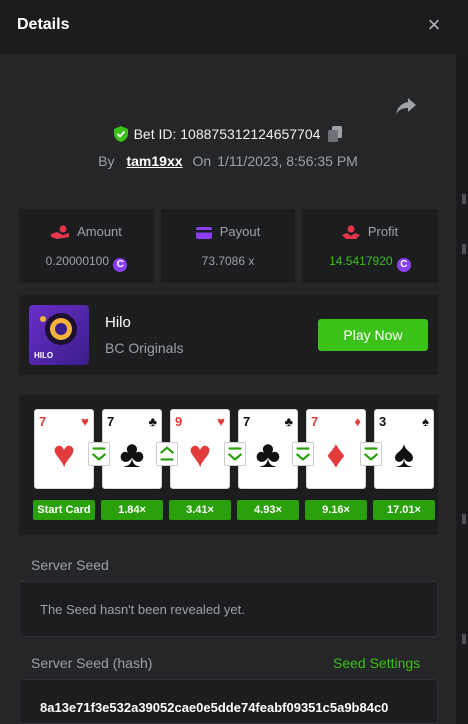  What do you see at coordinates (228, 335) in the screenshot?
I see `game-card: HILO Hilo BC Originals Play Now` at bounding box center [228, 335].